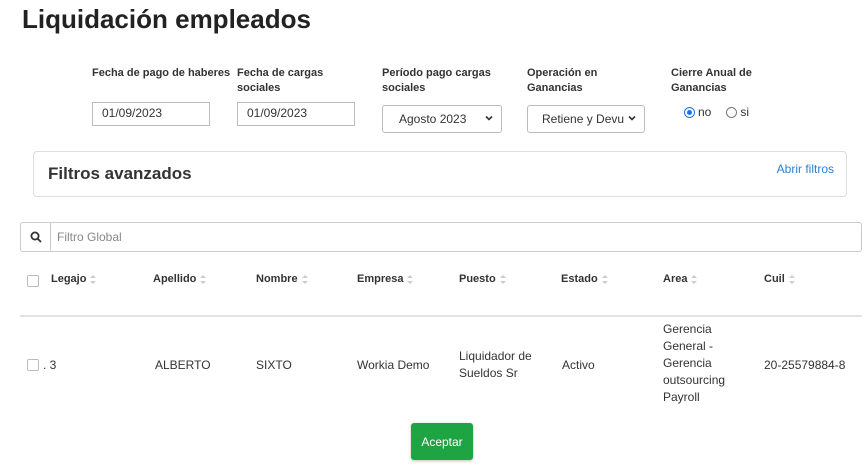 The height and width of the screenshot is (475, 867). I want to click on cell-apellido: ALBERTO, so click(183, 365).